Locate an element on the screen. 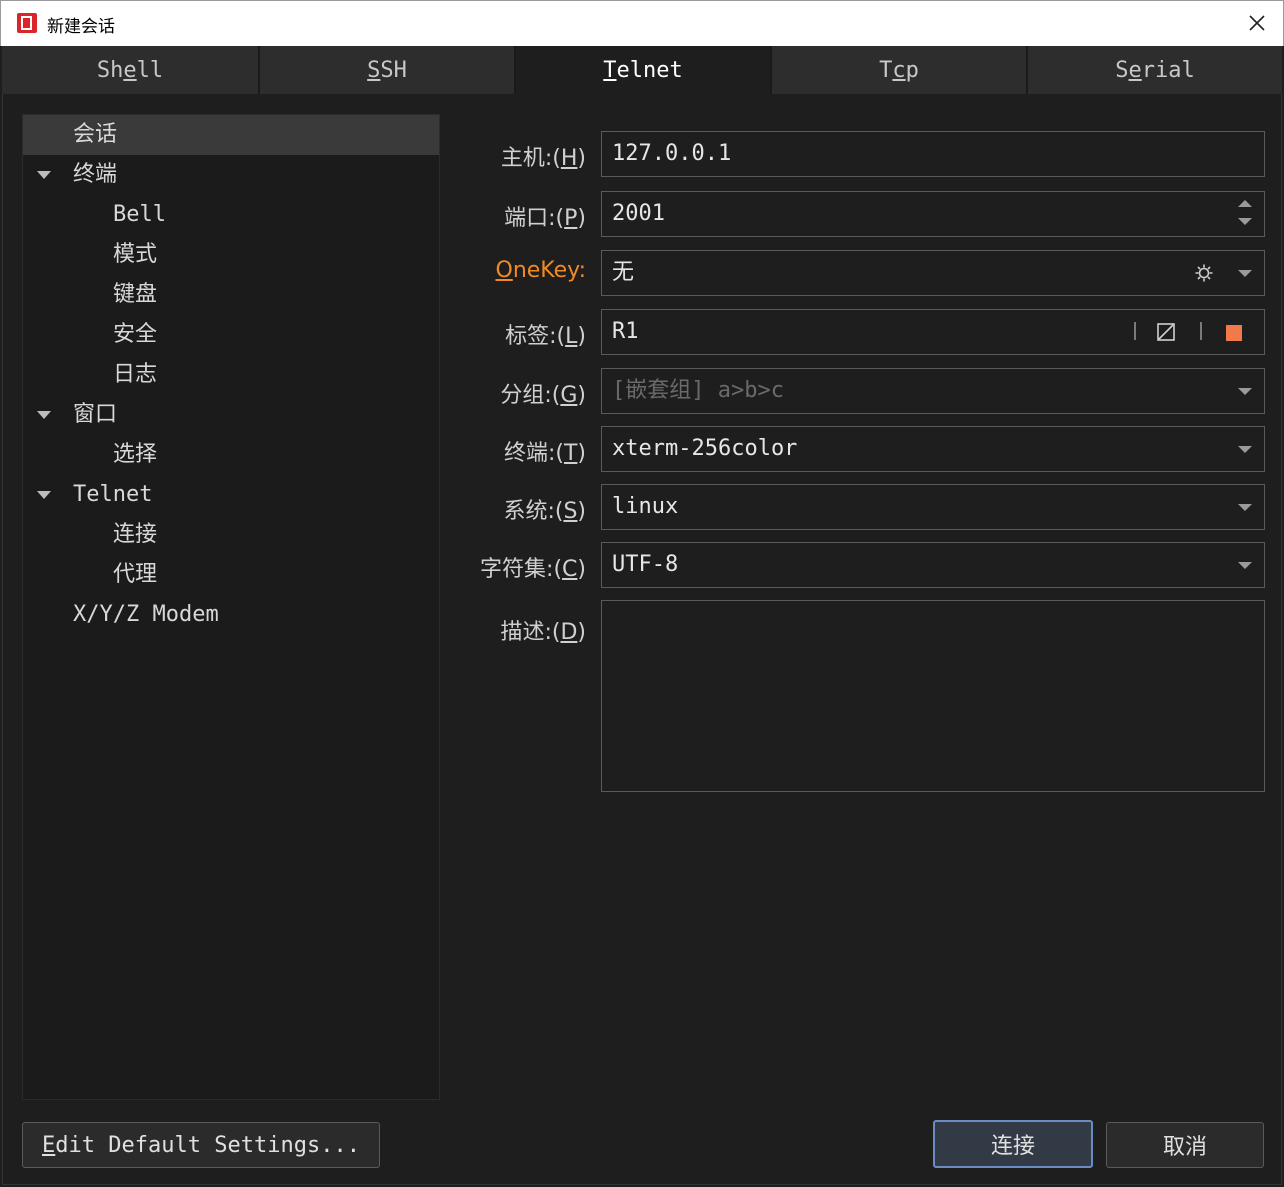 This screenshot has width=1284, height=1187. tree-item-keyboard: 键盘 is located at coordinates (231, 295).